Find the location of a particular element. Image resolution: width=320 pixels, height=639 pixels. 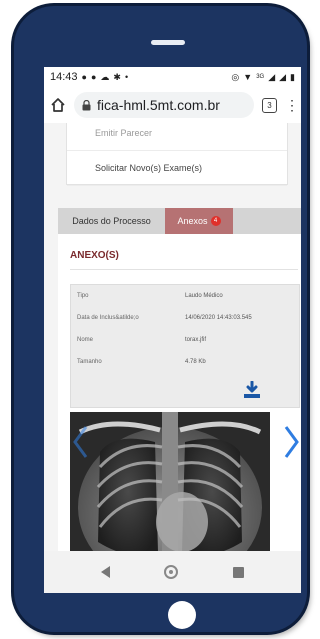

detail-row-nome: Nome torax.jfif is located at coordinates (141, 340).